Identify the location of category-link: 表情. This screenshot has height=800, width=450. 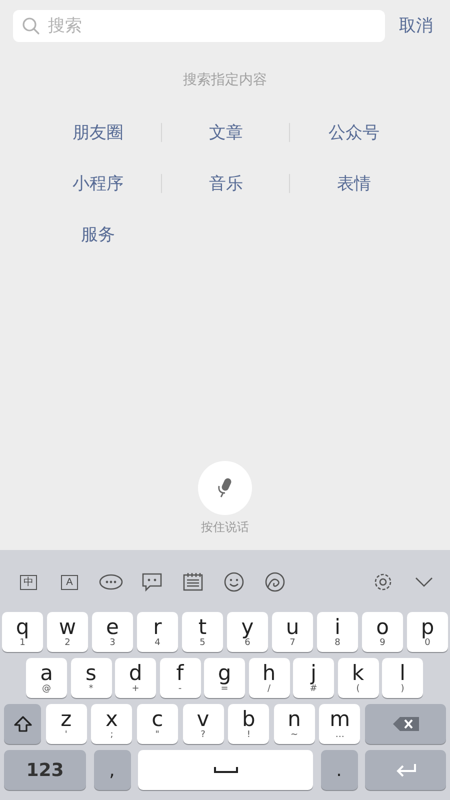
(354, 183).